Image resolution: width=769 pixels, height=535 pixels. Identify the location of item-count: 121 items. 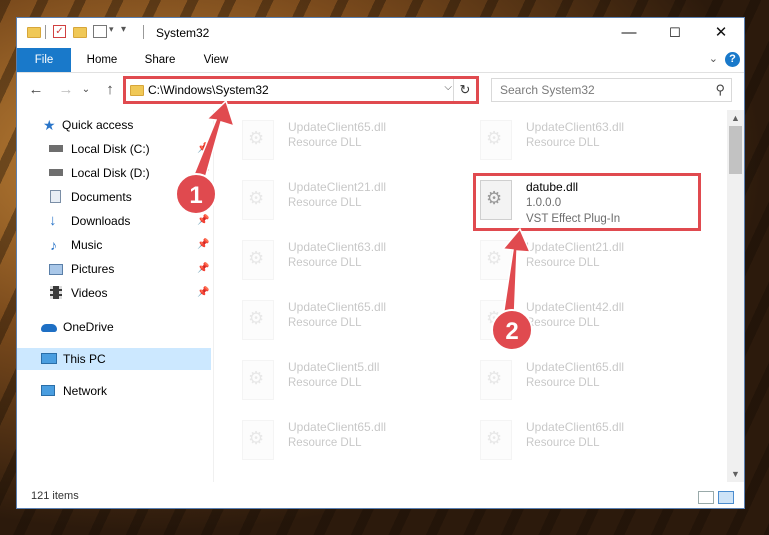
(55, 496).